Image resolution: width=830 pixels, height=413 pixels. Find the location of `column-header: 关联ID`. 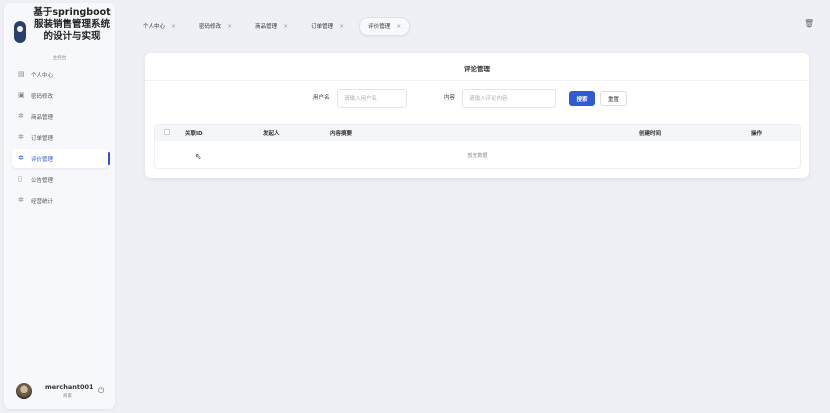

column-header: 关联ID is located at coordinates (194, 133).